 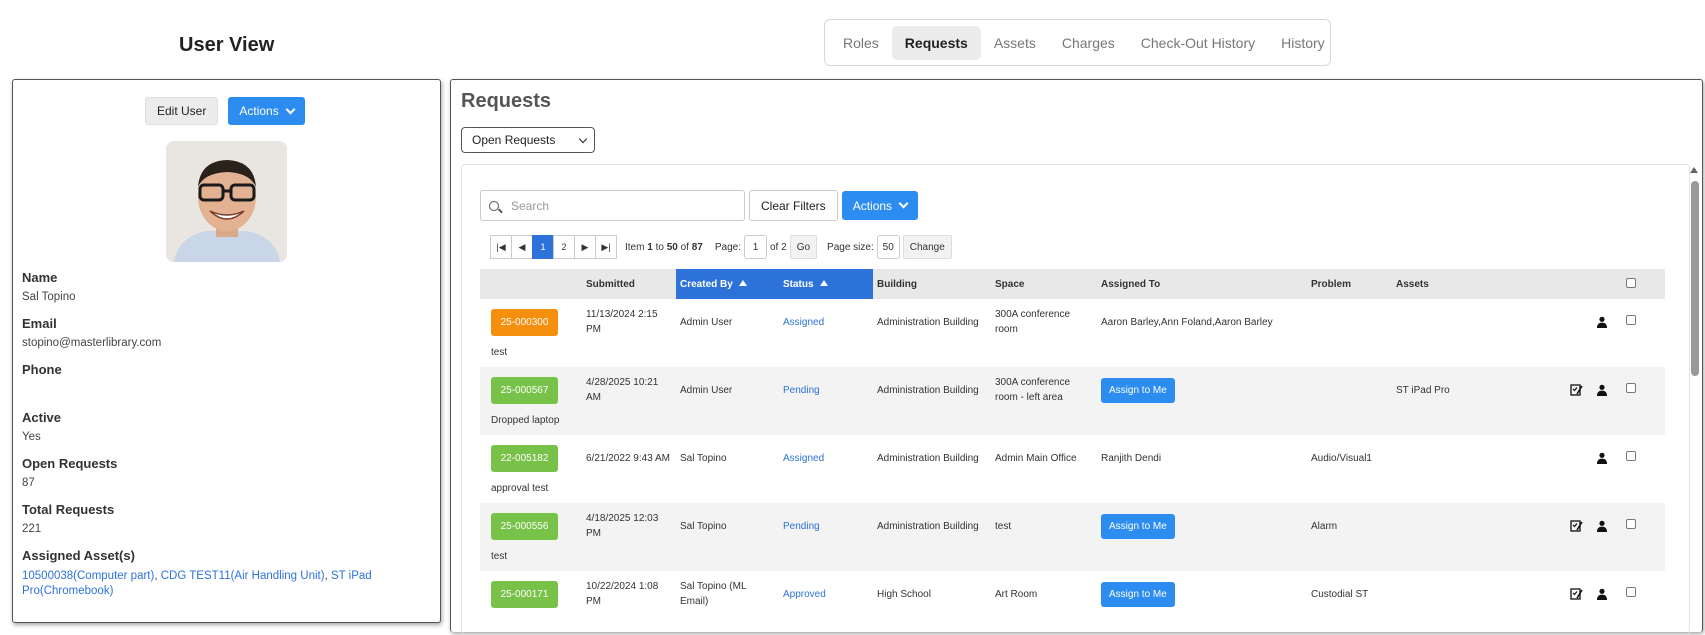 What do you see at coordinates (826, 284) in the screenshot?
I see `column-header-status: Status` at bounding box center [826, 284].